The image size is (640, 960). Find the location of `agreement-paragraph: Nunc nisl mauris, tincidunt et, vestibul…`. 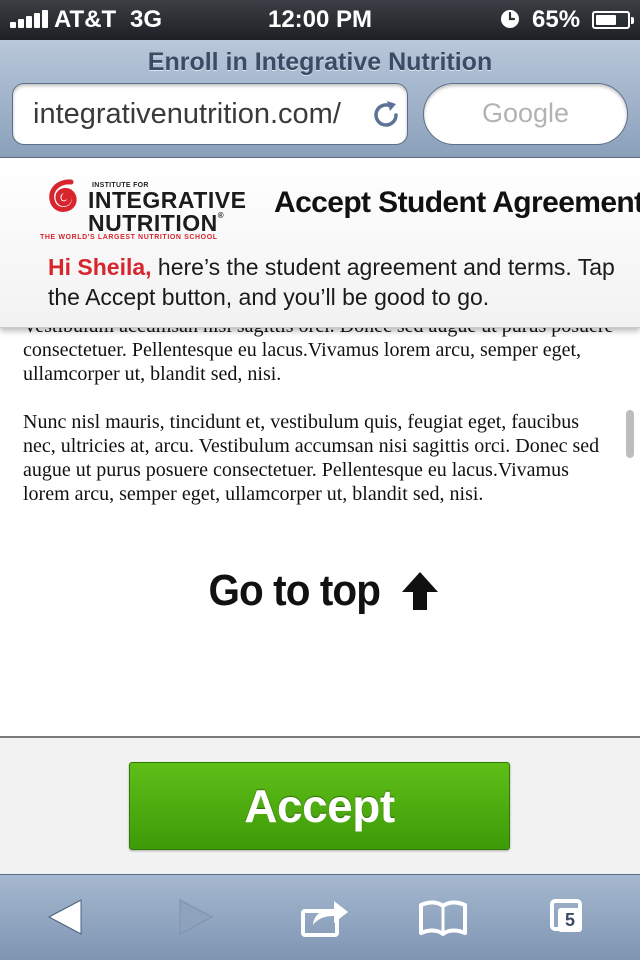

agreement-paragraph: Nunc nisl mauris, tincidunt et, vestibul… is located at coordinates (311, 458).